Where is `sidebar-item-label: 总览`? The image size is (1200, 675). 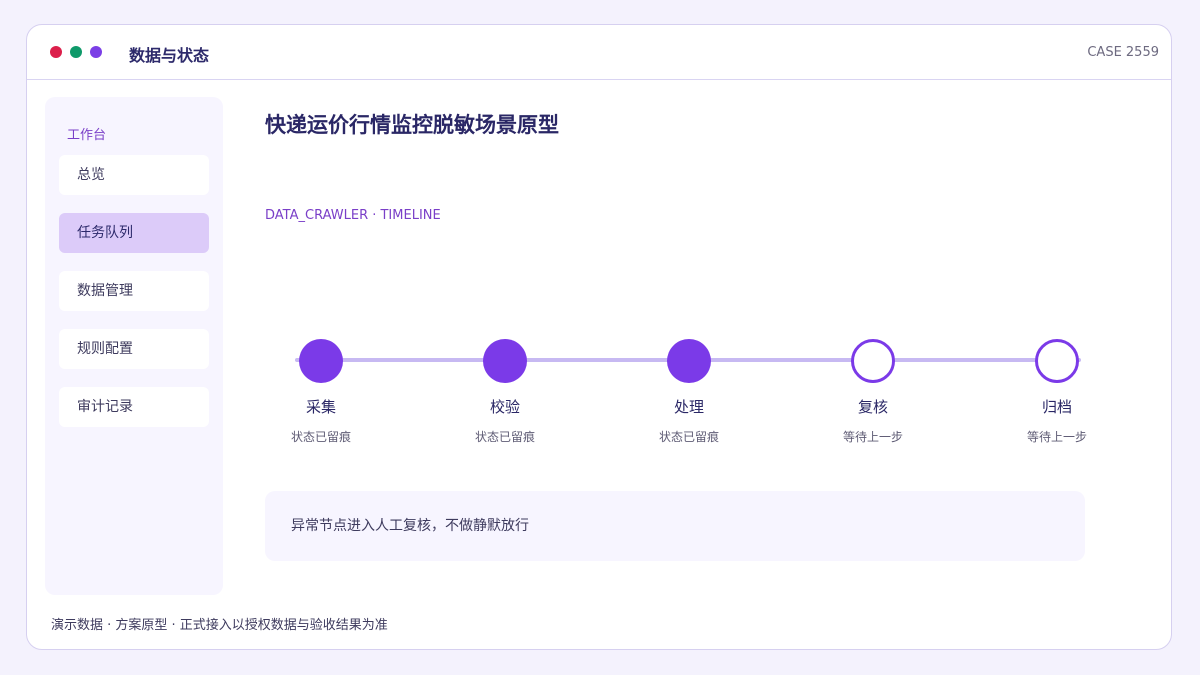 sidebar-item-label: 总览 is located at coordinates (91, 175).